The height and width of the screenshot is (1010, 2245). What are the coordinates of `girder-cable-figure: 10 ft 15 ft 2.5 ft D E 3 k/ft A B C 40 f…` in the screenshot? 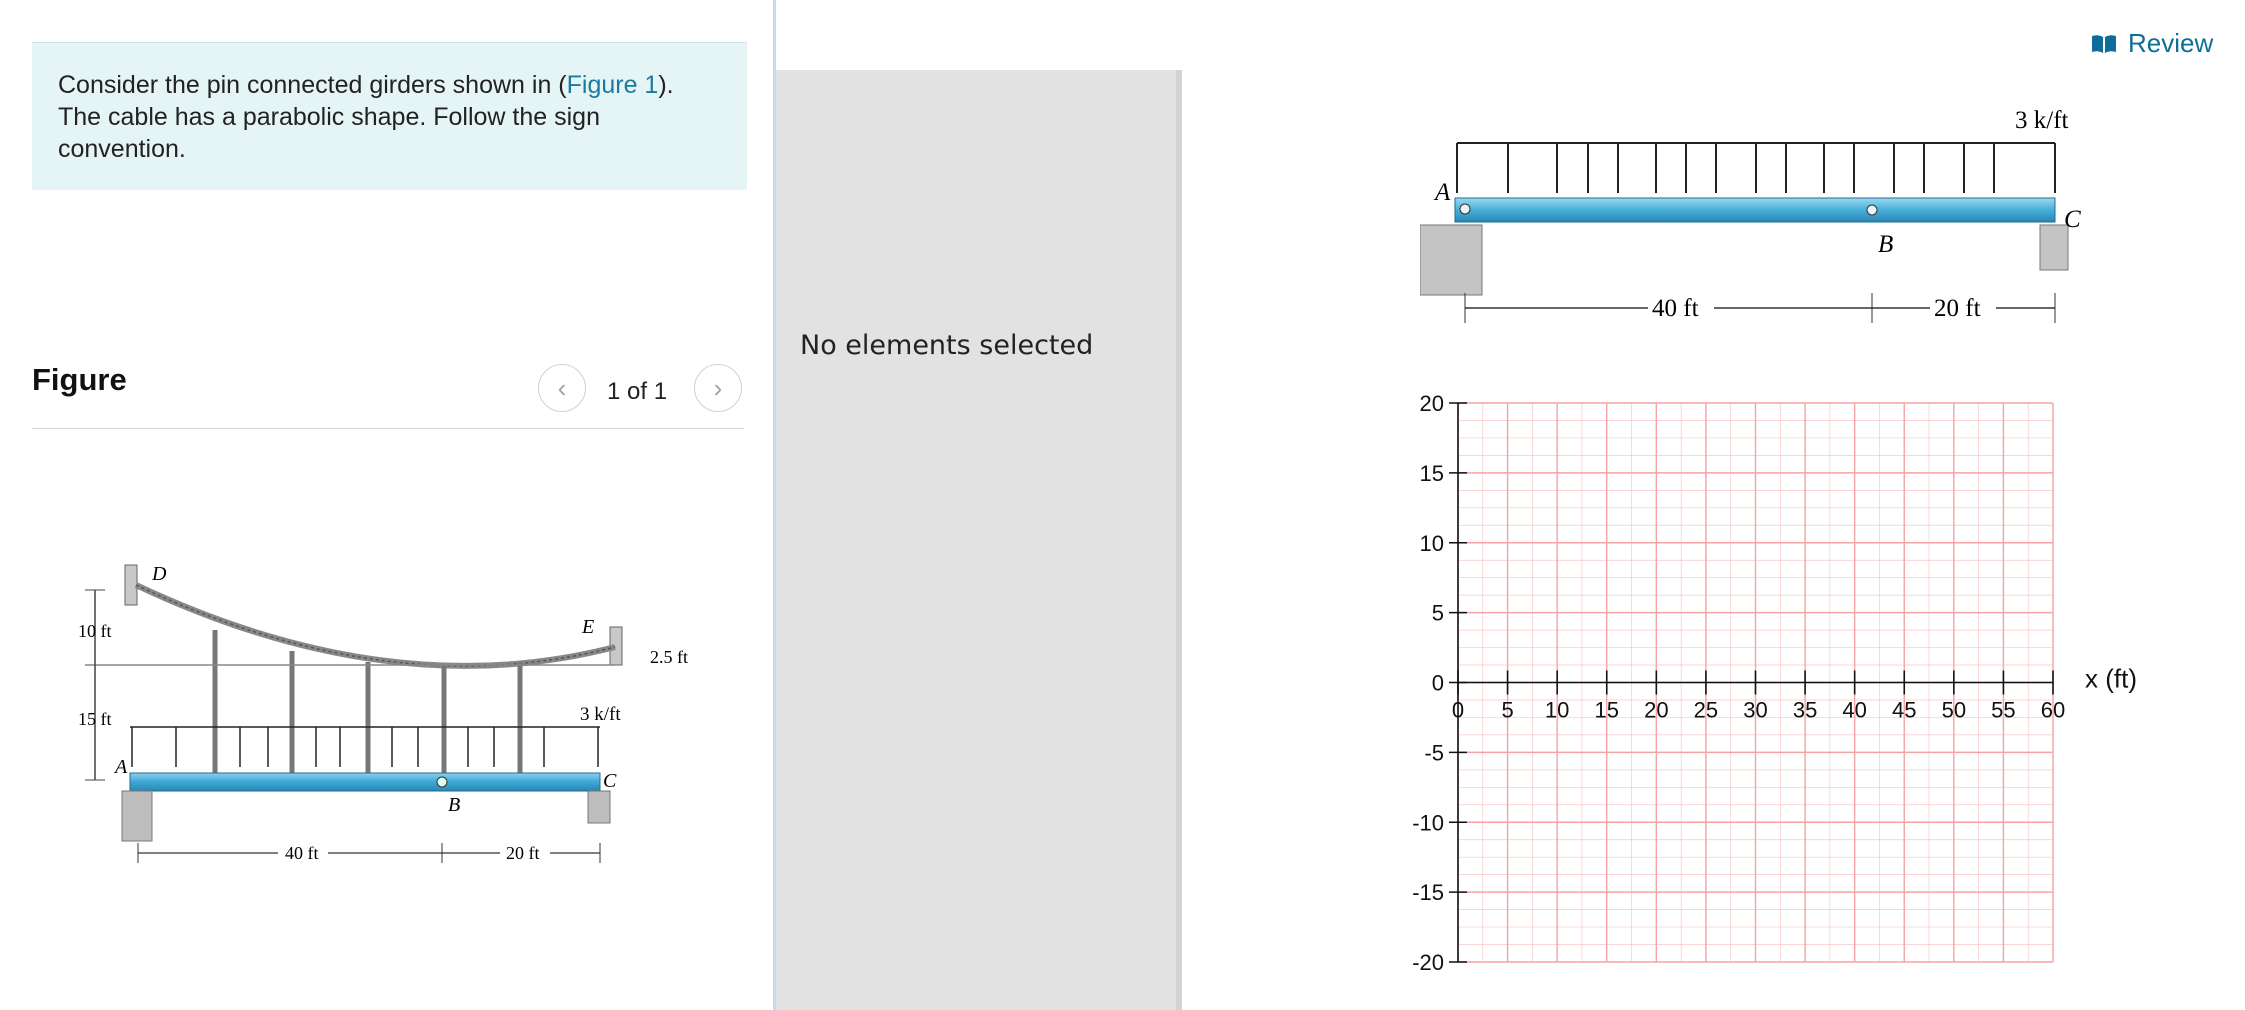 It's located at (383, 713).